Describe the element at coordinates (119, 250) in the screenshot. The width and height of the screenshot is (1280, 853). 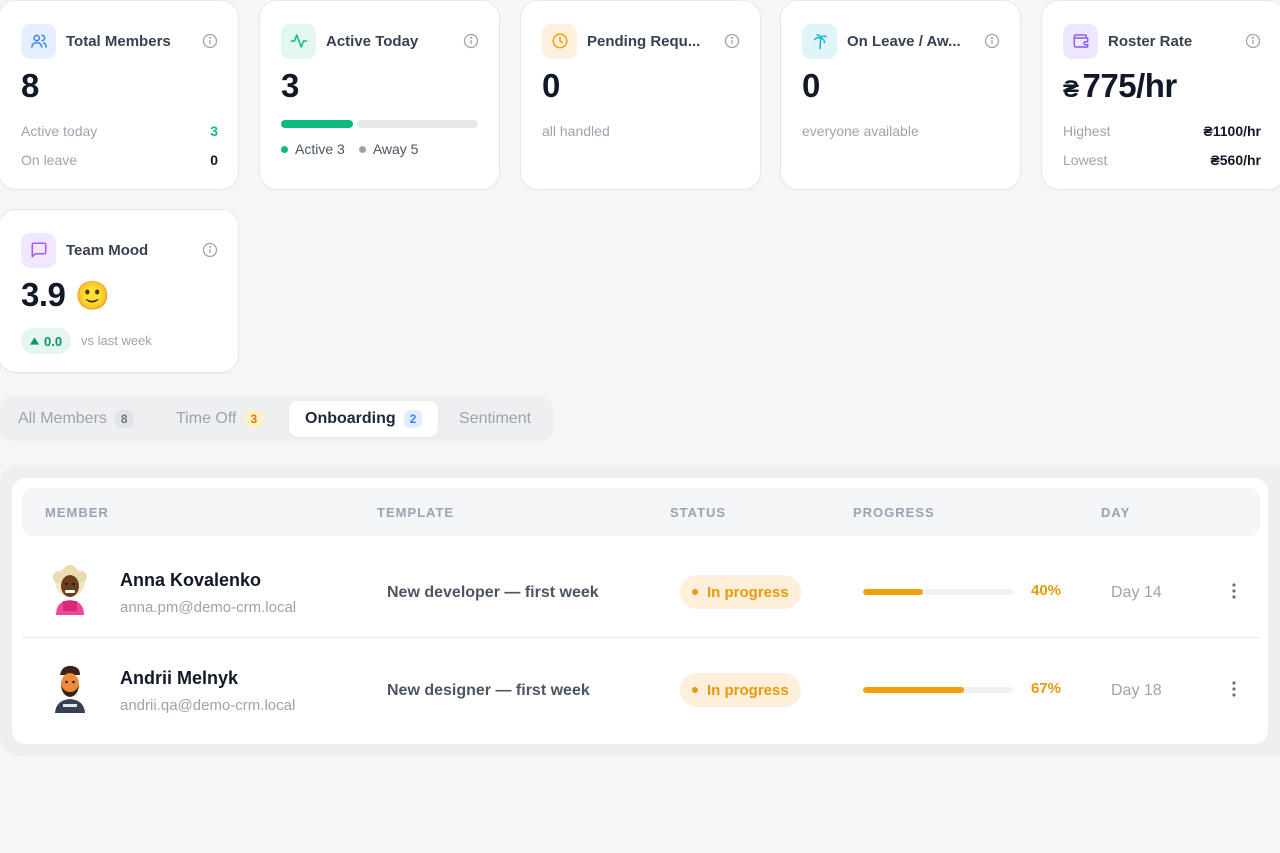
I see `card-header: Team Mood` at that location.